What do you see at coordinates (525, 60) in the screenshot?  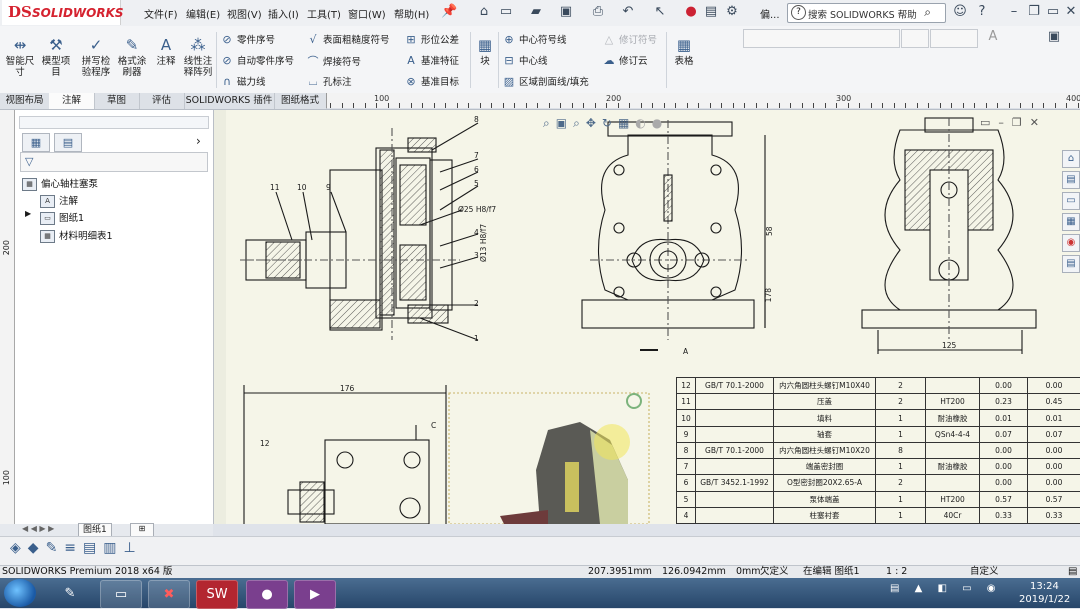 I see `centerline-button: ⊟中心线` at bounding box center [525, 60].